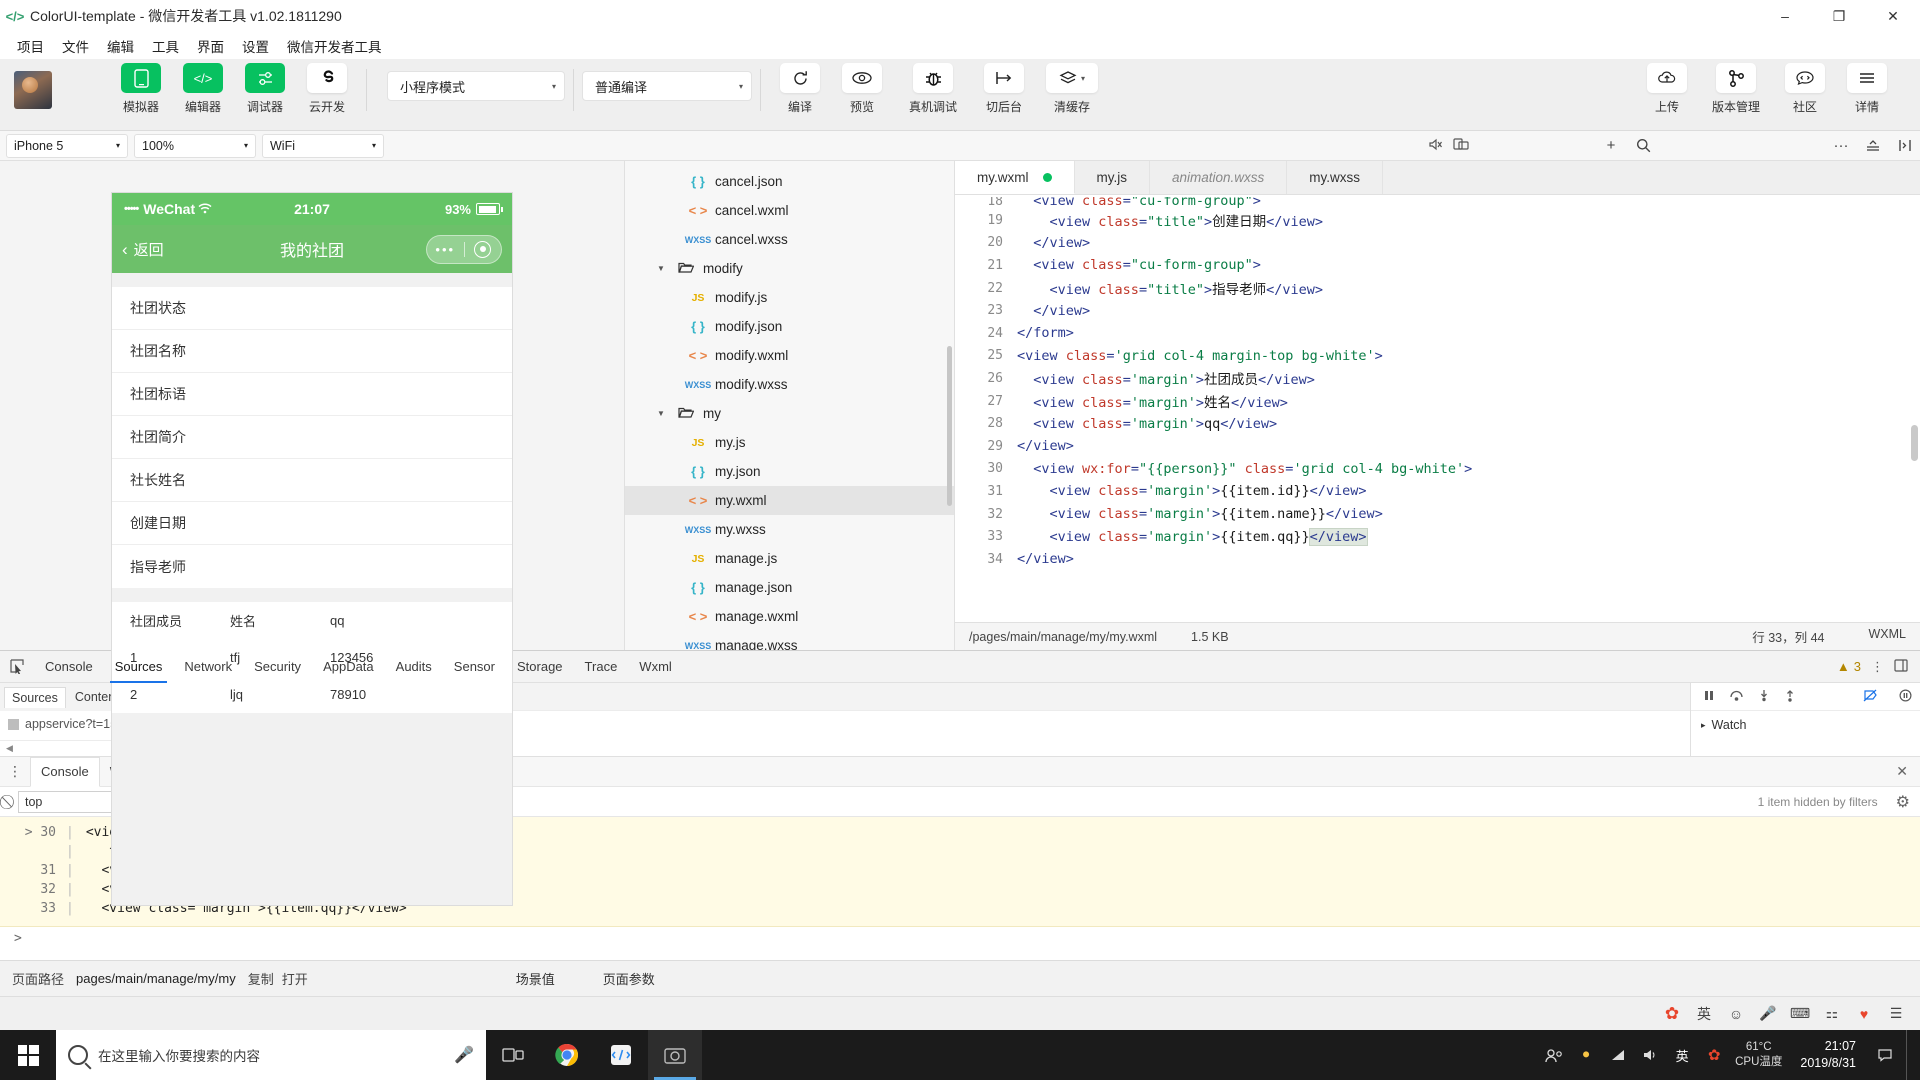  I want to click on collapse-all-icon, so click(1873, 146).